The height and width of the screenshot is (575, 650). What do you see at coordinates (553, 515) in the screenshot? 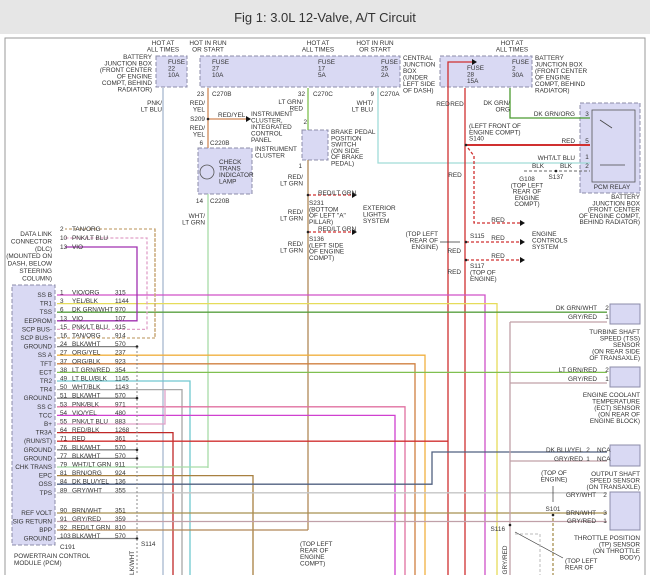
I see `splice-s101` at bounding box center [553, 515].